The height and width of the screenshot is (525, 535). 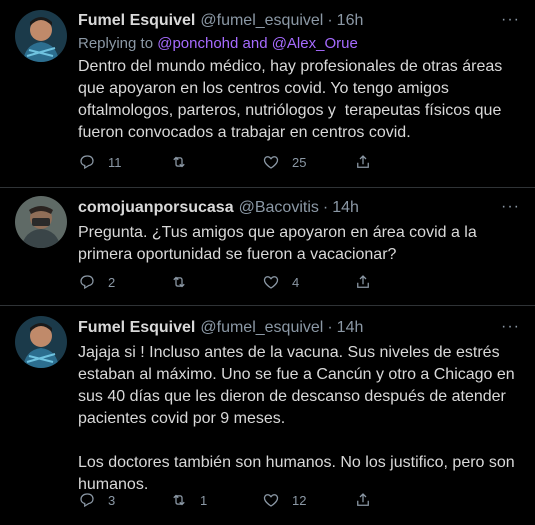 What do you see at coordinates (124, 500) in the screenshot?
I see `reply-button: 3` at bounding box center [124, 500].